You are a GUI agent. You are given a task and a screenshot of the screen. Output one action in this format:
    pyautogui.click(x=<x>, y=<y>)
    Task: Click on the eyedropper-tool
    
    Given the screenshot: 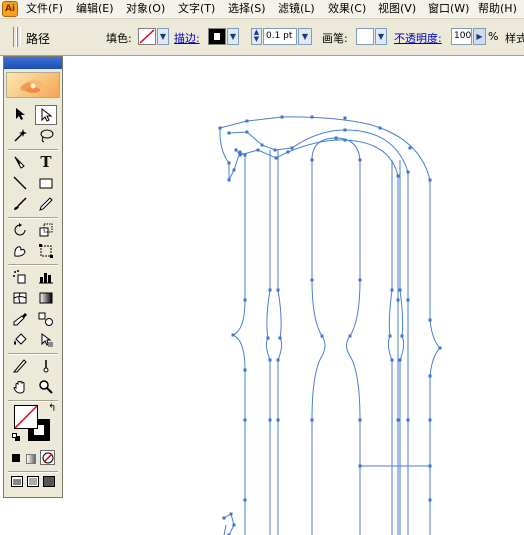 What is the action you would take?
    pyautogui.click(x=20, y=319)
    